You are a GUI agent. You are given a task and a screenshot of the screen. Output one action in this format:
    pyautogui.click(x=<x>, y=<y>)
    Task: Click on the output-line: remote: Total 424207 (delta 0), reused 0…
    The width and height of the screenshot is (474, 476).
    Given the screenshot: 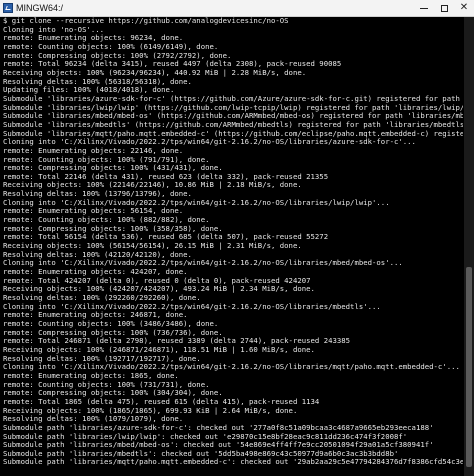 What is the action you would take?
    pyautogui.click(x=157, y=280)
    